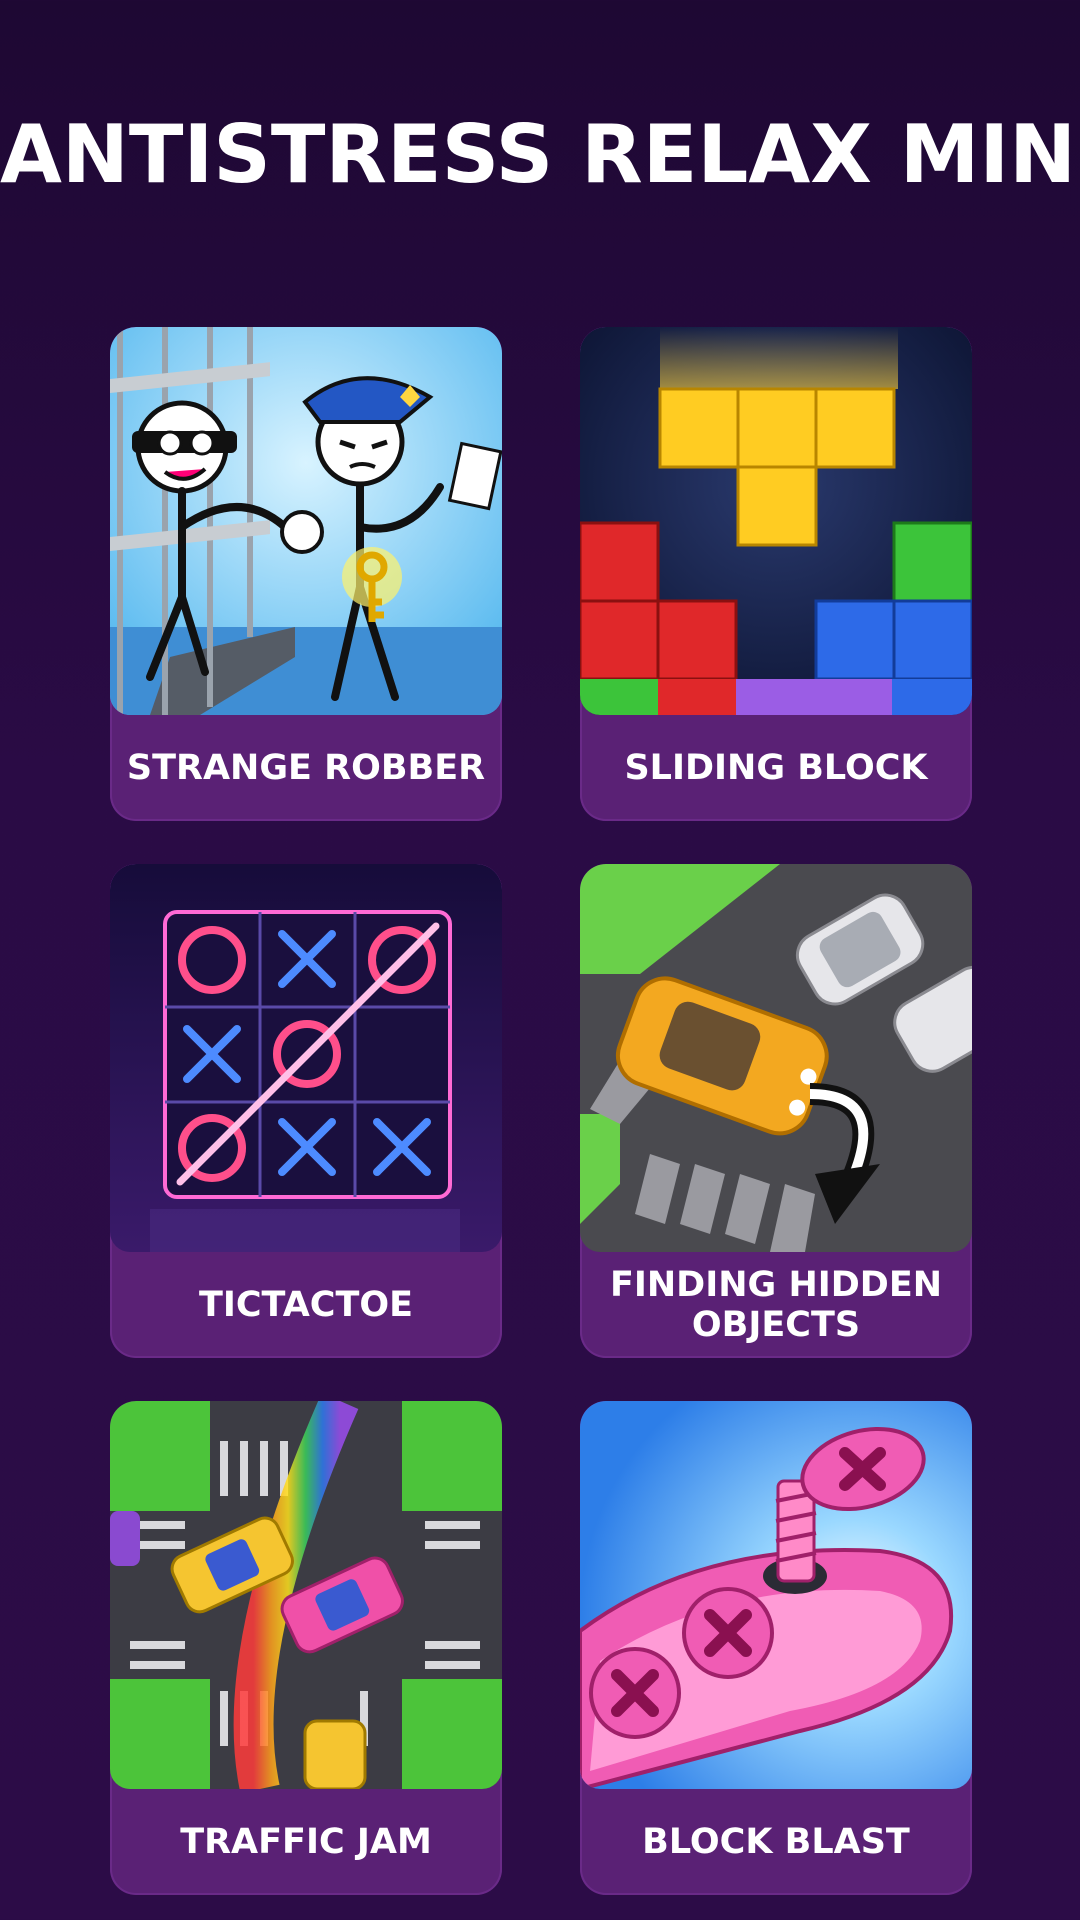 Image resolution: width=1080 pixels, height=1920 pixels. What do you see at coordinates (306, 521) in the screenshot?
I see `stickman-robber-police-icon` at bounding box center [306, 521].